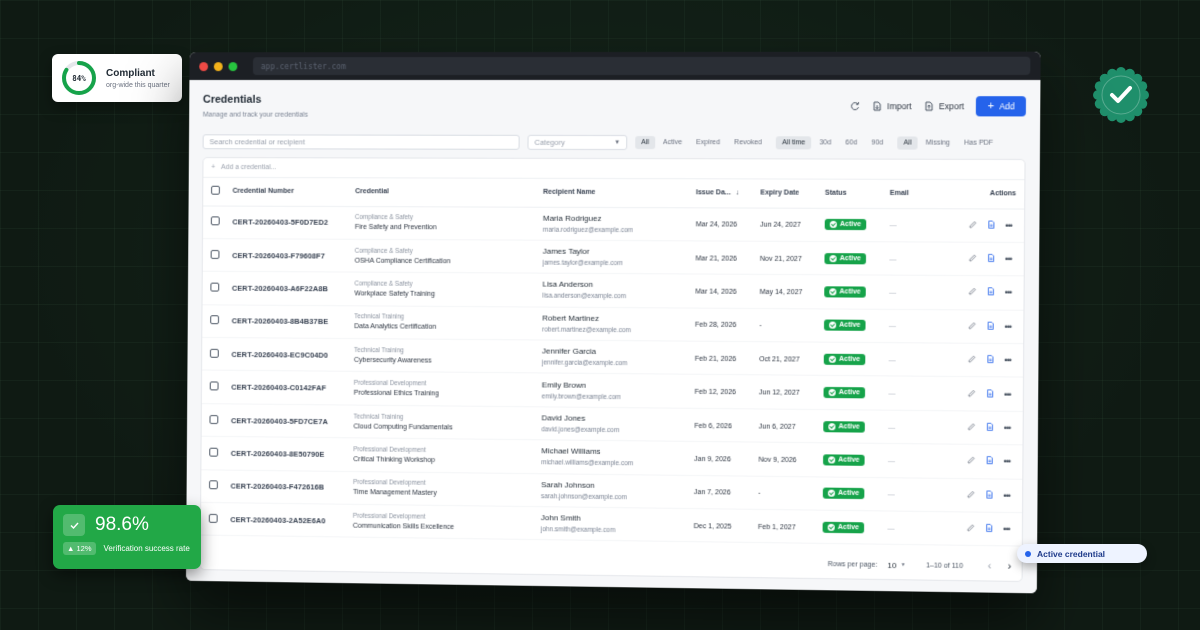 This screenshot has height=630, width=1200. I want to click on credential-number: CERT-20260403-C0142FAF, so click(279, 387).